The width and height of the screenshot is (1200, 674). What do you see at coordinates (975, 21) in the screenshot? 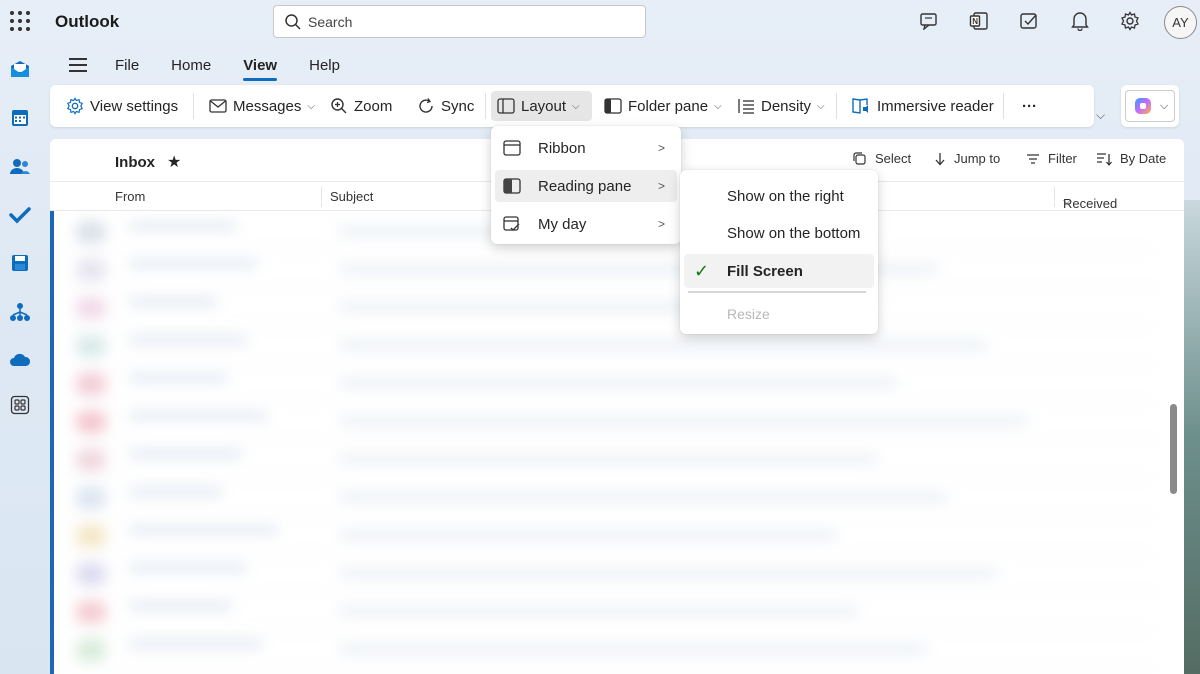
I see `svg-text: N` at bounding box center [975, 21].